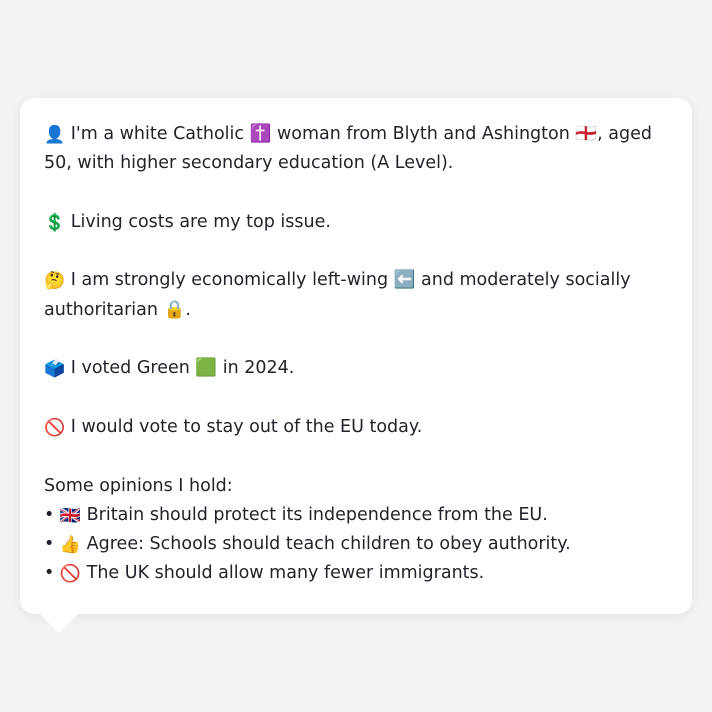 The image size is (712, 712). Describe the element at coordinates (70, 515) in the screenshot. I see `uk-flag-icon: 🇬🇧` at that location.